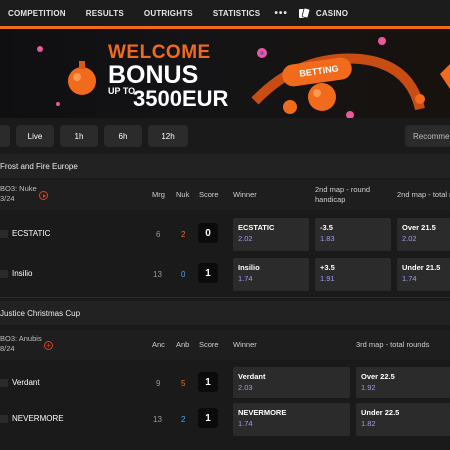  I want to click on odd-value: 2.03, so click(245, 387).